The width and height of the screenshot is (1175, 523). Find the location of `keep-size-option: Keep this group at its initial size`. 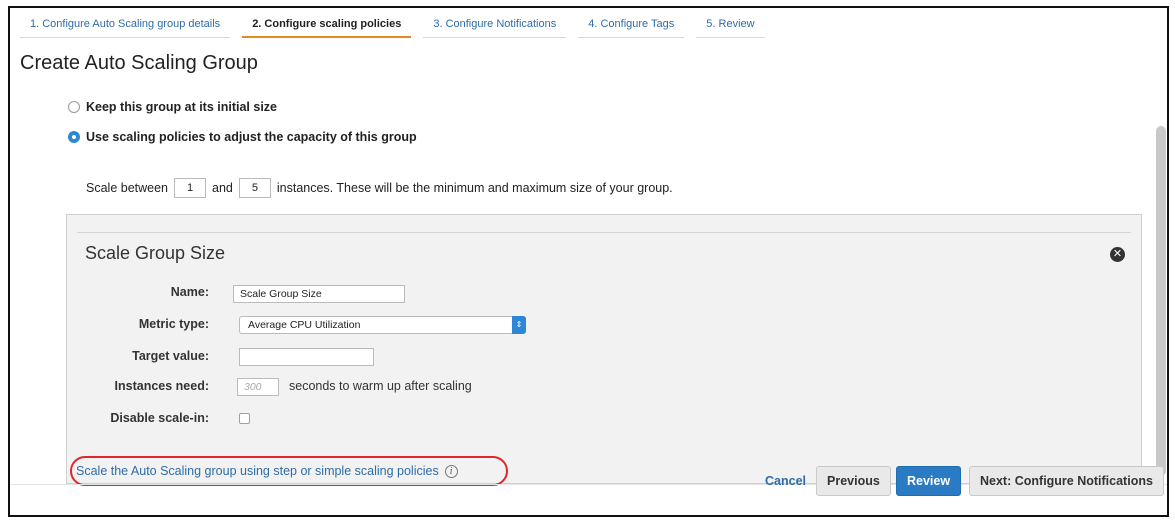

keep-size-option: Keep this group at its initial size is located at coordinates (172, 107).